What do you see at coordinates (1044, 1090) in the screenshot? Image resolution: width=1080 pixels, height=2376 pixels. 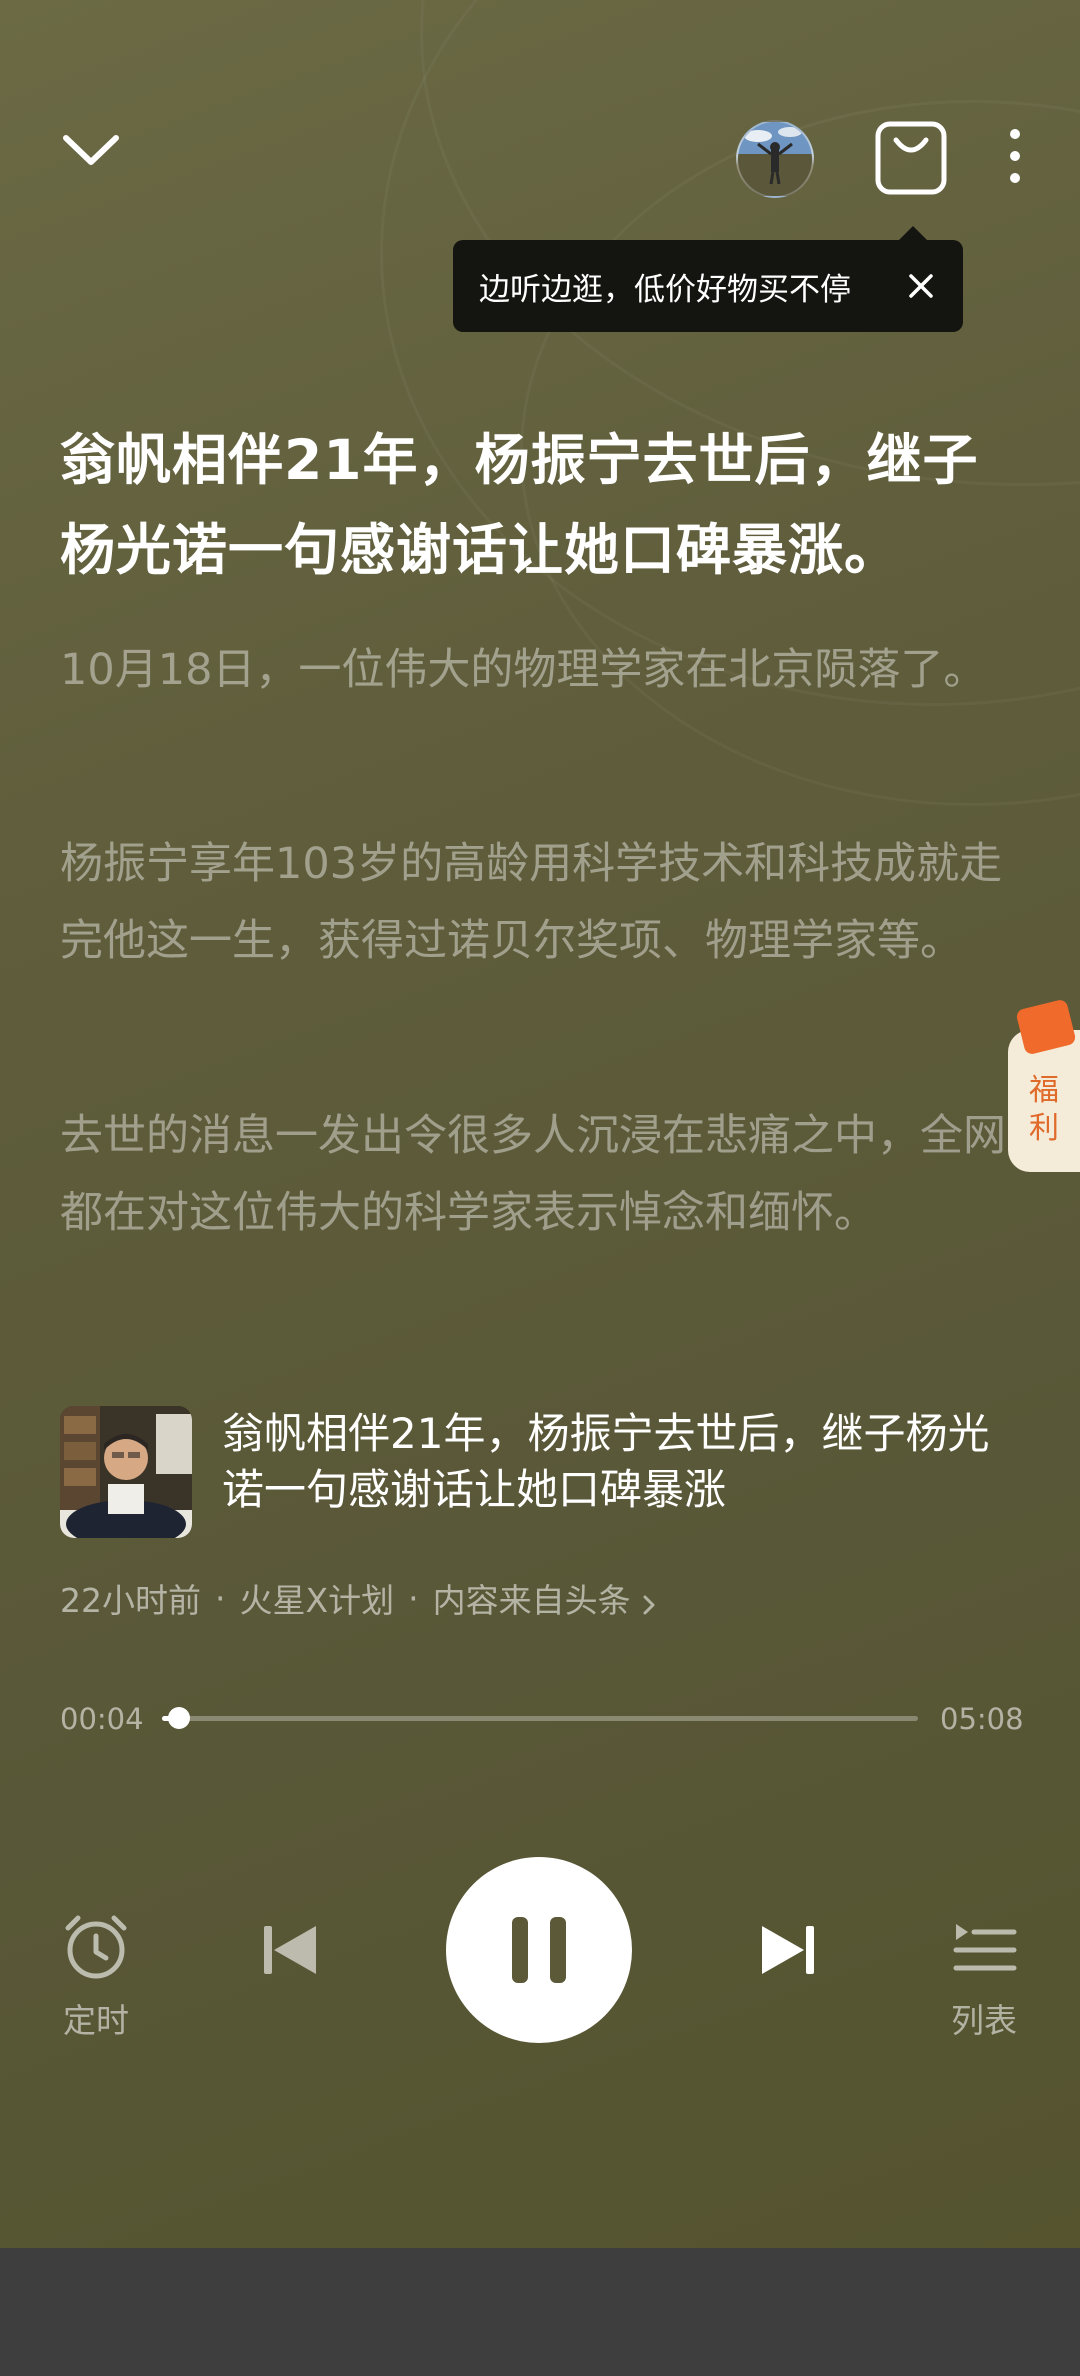 I see `welfare-label-line: 福` at bounding box center [1044, 1090].